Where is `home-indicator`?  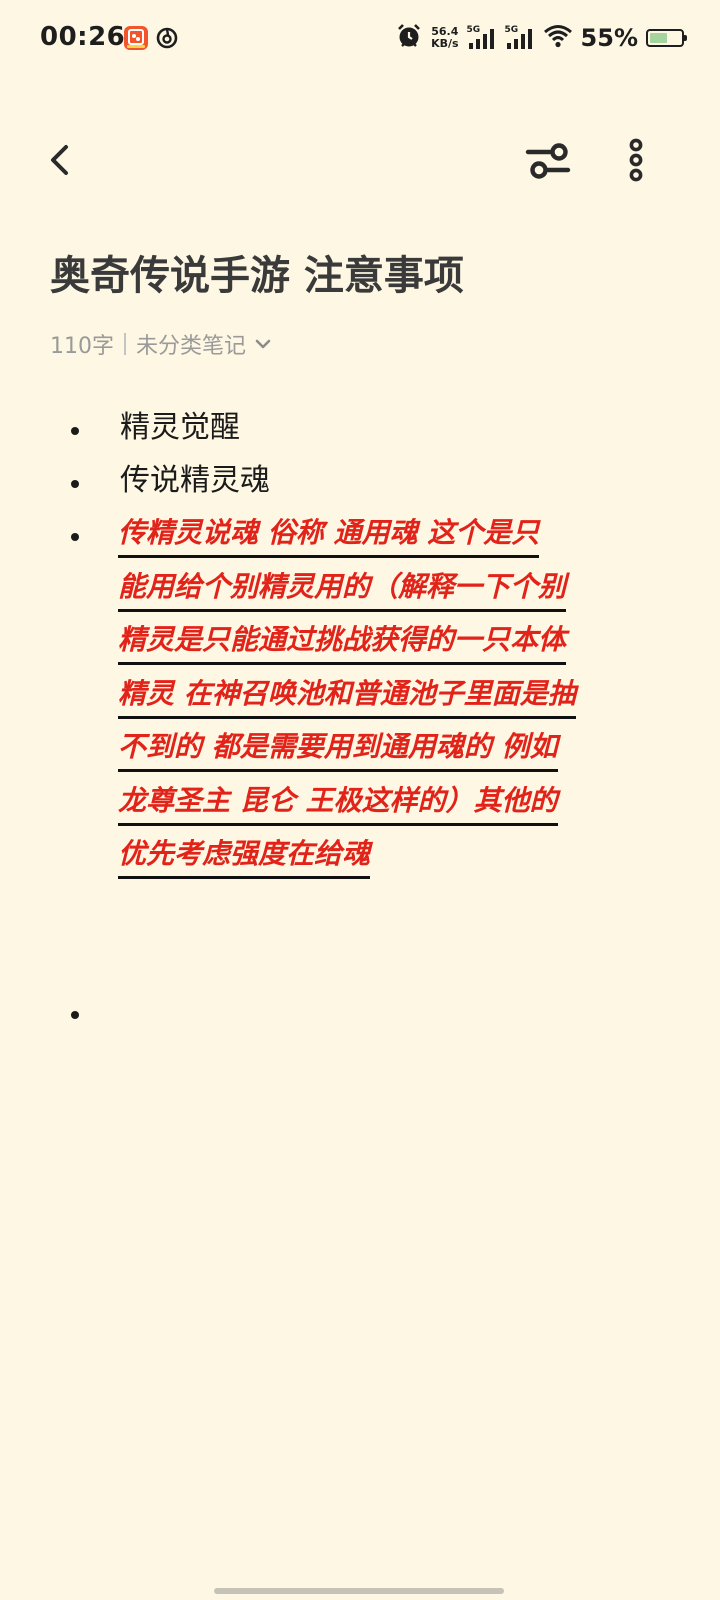
home-indicator is located at coordinates (359, 1591).